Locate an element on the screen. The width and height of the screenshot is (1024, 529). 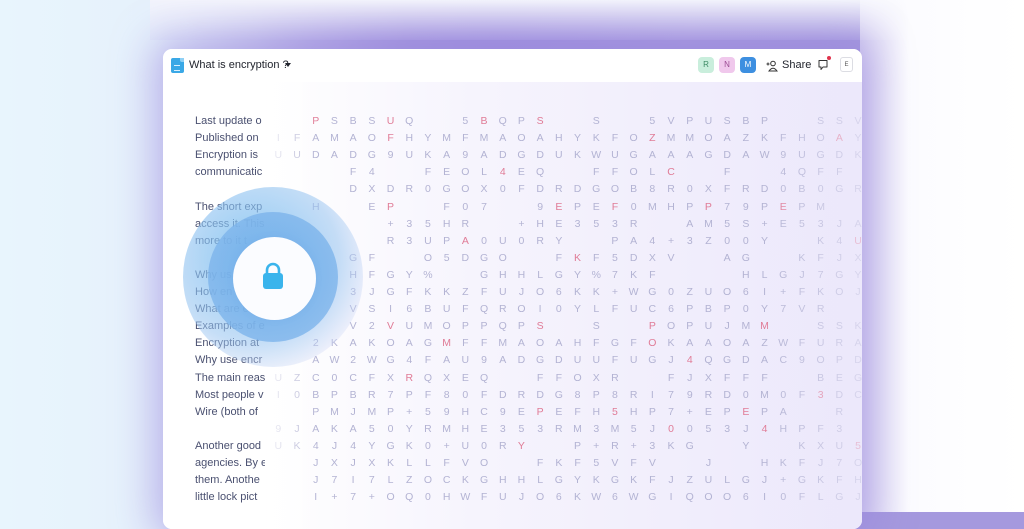
share-button: Share is located at coordinates (796, 65).